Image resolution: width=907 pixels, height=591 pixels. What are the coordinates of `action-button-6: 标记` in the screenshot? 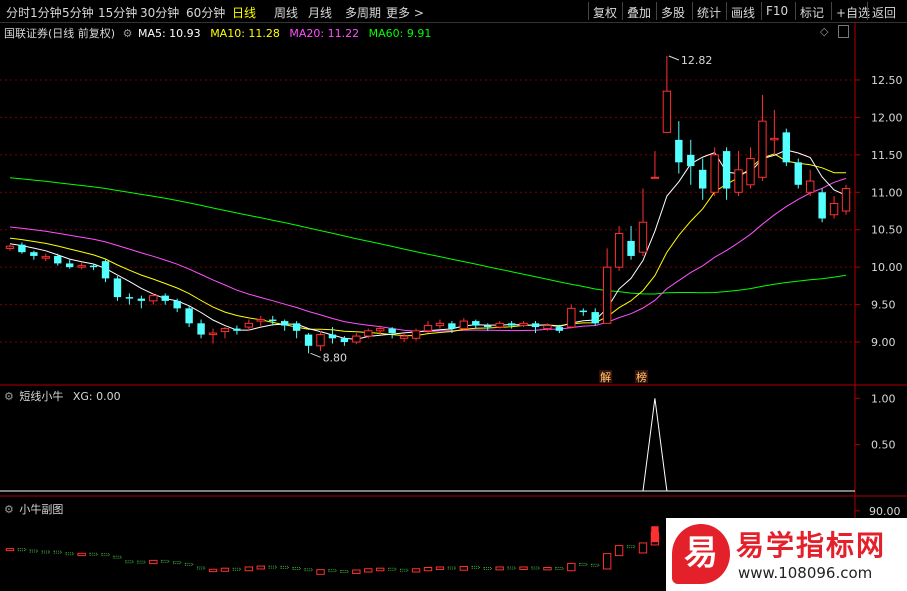 It's located at (812, 12).